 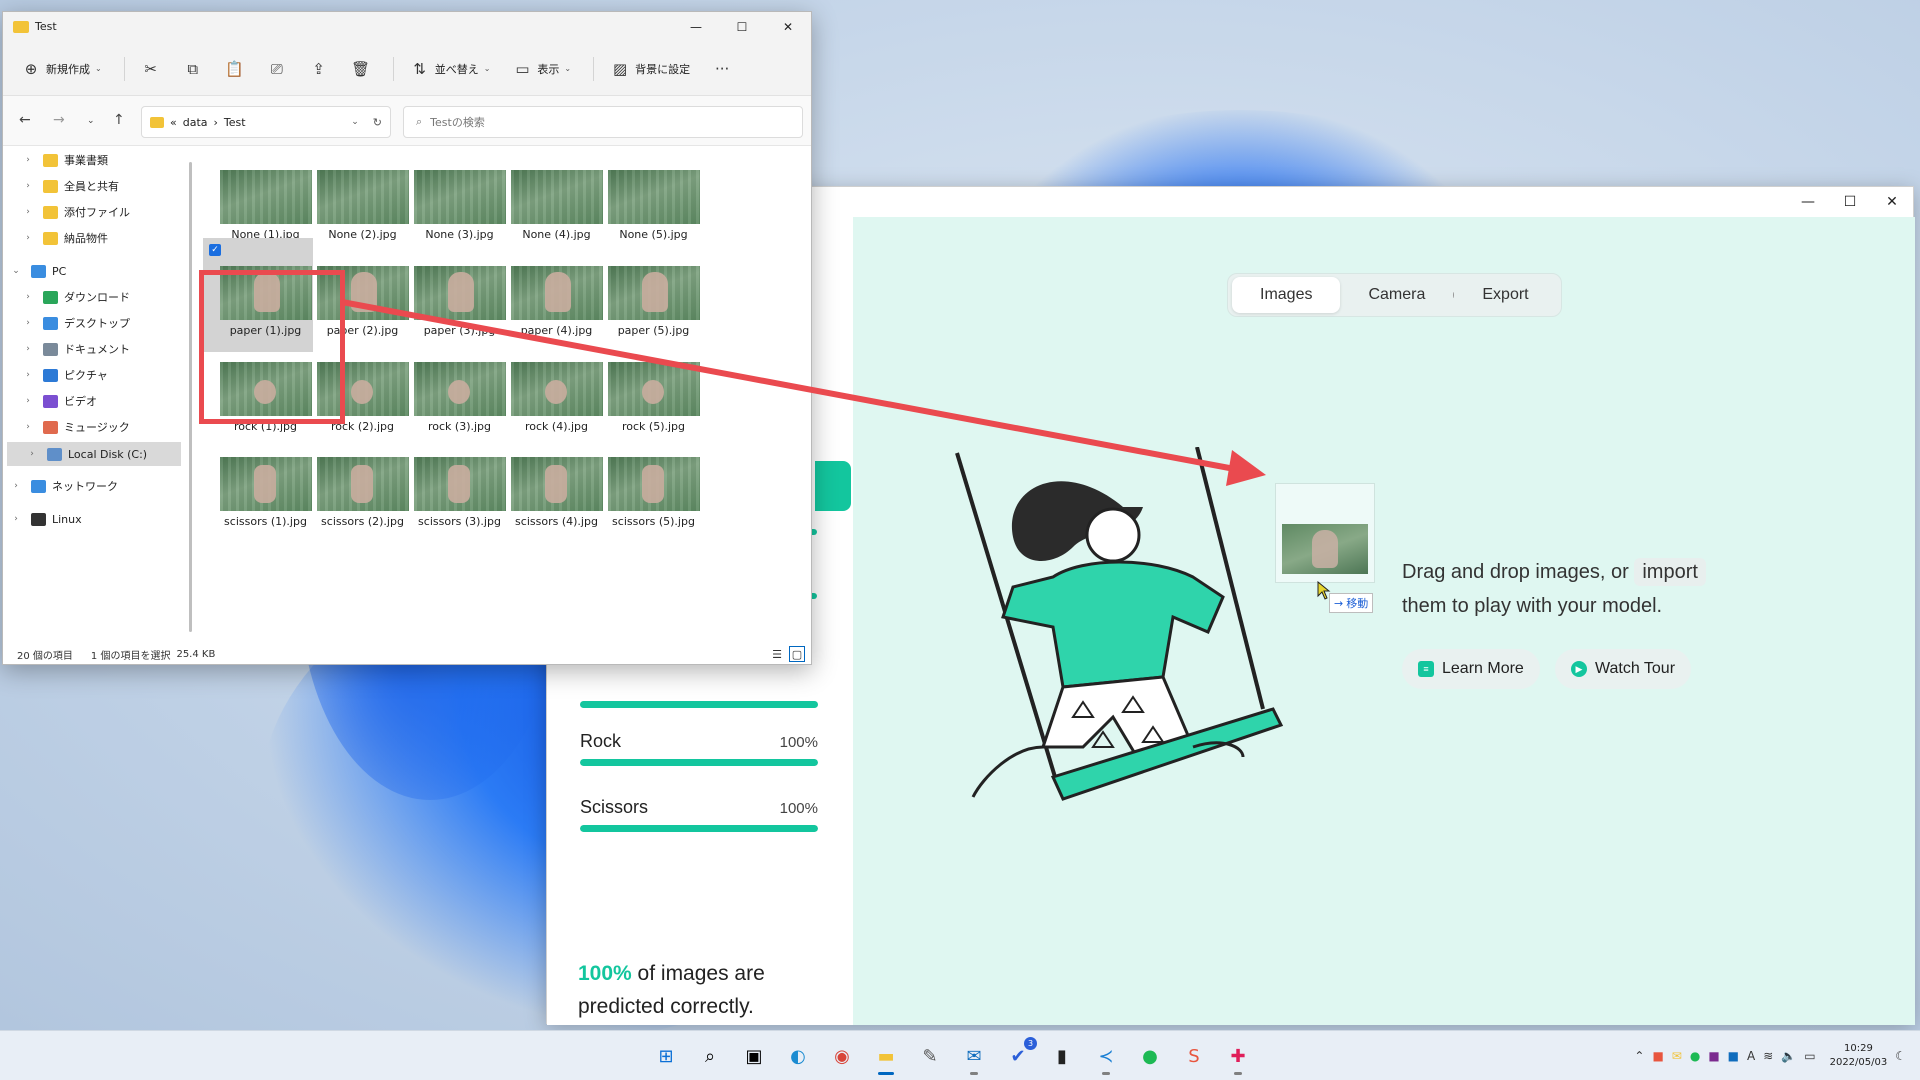 What do you see at coordinates (1788, 1056) in the screenshot?
I see `volume-muted-icon: 🔈` at bounding box center [1788, 1056].